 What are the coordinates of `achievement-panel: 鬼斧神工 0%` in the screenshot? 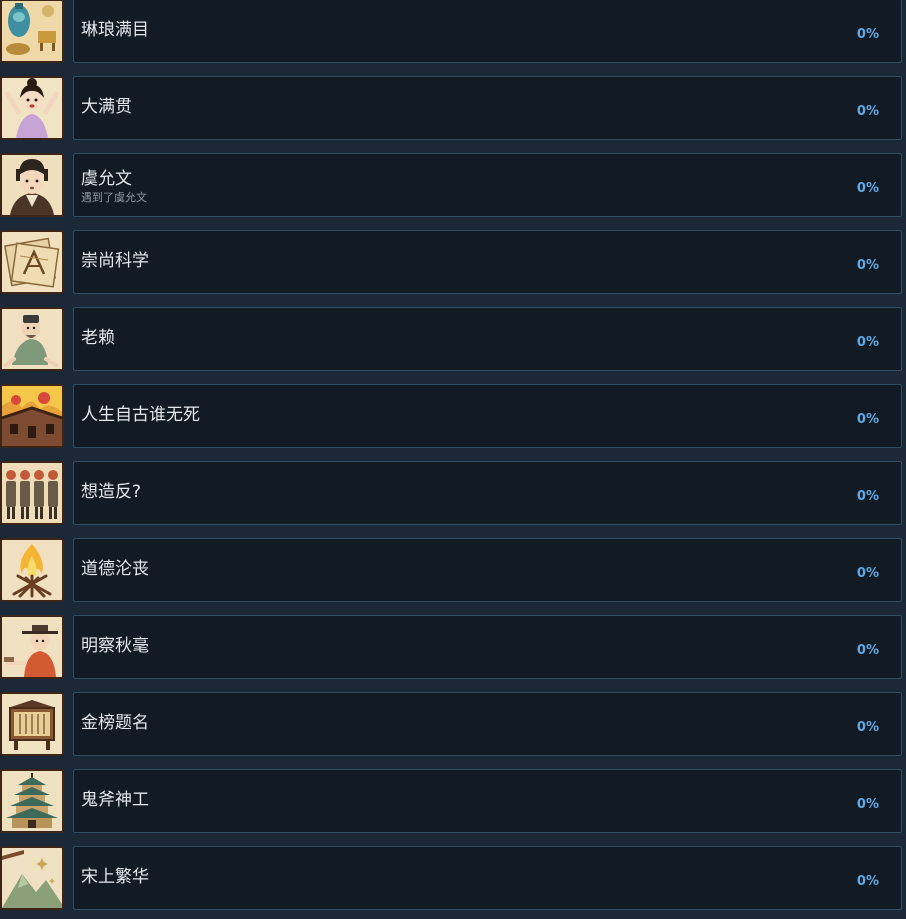 It's located at (487, 801).